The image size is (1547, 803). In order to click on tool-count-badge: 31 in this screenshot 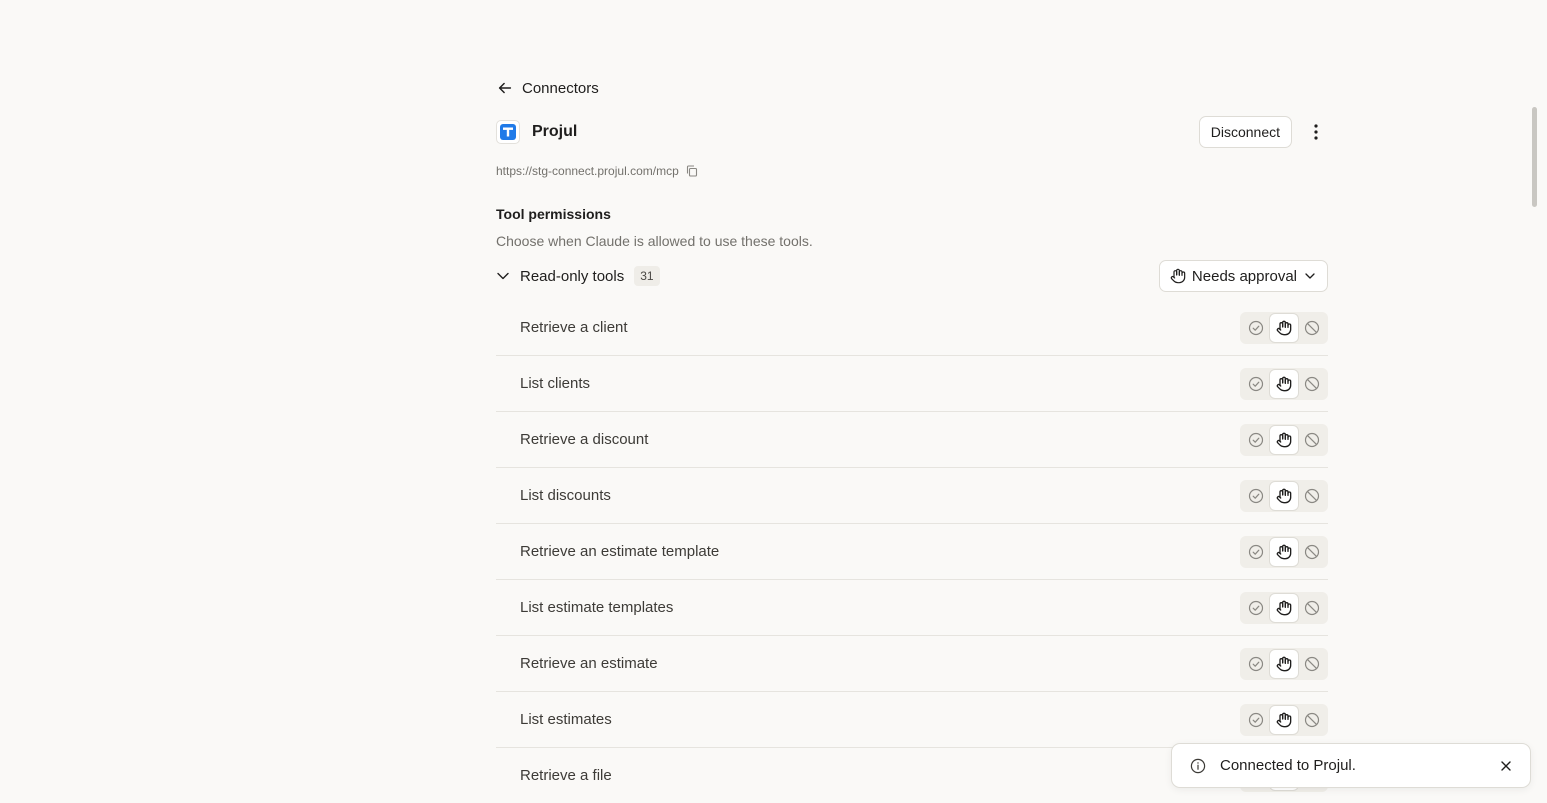, I will do `click(647, 276)`.